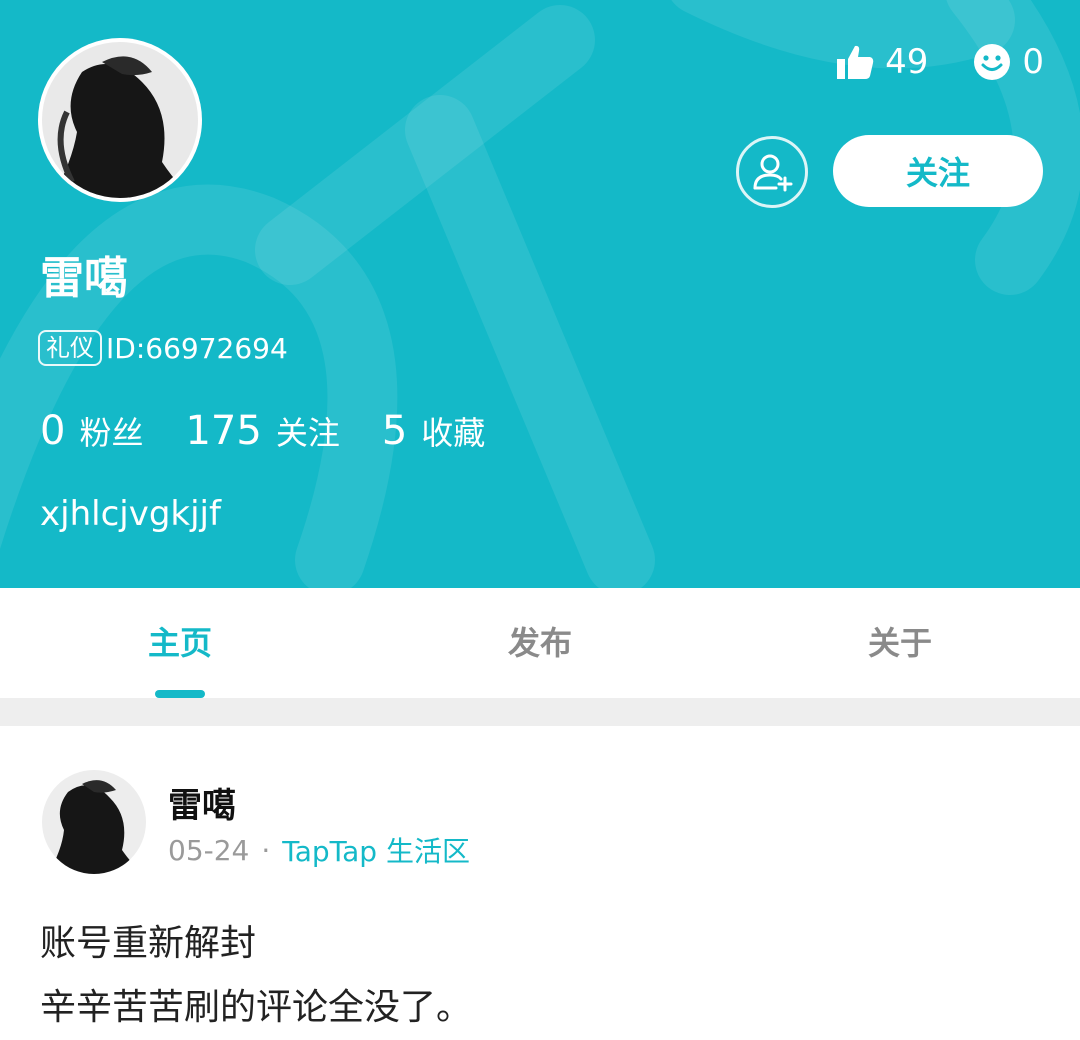 This screenshot has height=1040, width=1080. Describe the element at coordinates (256, 976) in the screenshot. I see `post-content: 账号重新解封 辛辛苦苦刷的评论全没了。` at that location.